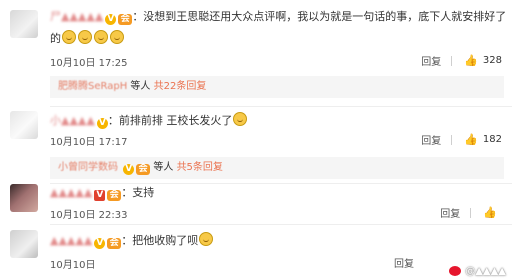  Describe the element at coordinates (170, 120) in the screenshot. I see `comment-text: ：前排前排 王校长发火了` at that location.